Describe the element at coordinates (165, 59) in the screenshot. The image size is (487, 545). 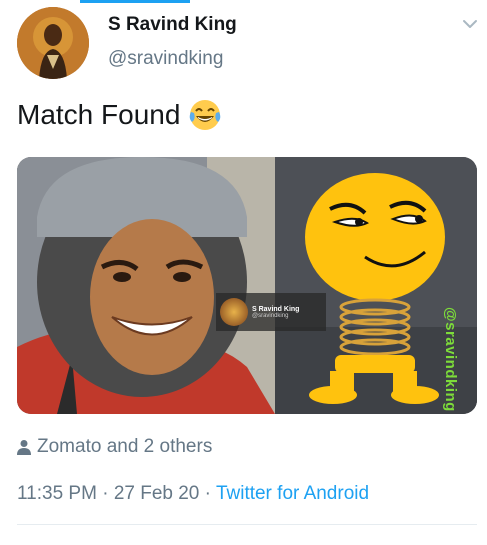
I see `author-handle: @sravindking` at that location.